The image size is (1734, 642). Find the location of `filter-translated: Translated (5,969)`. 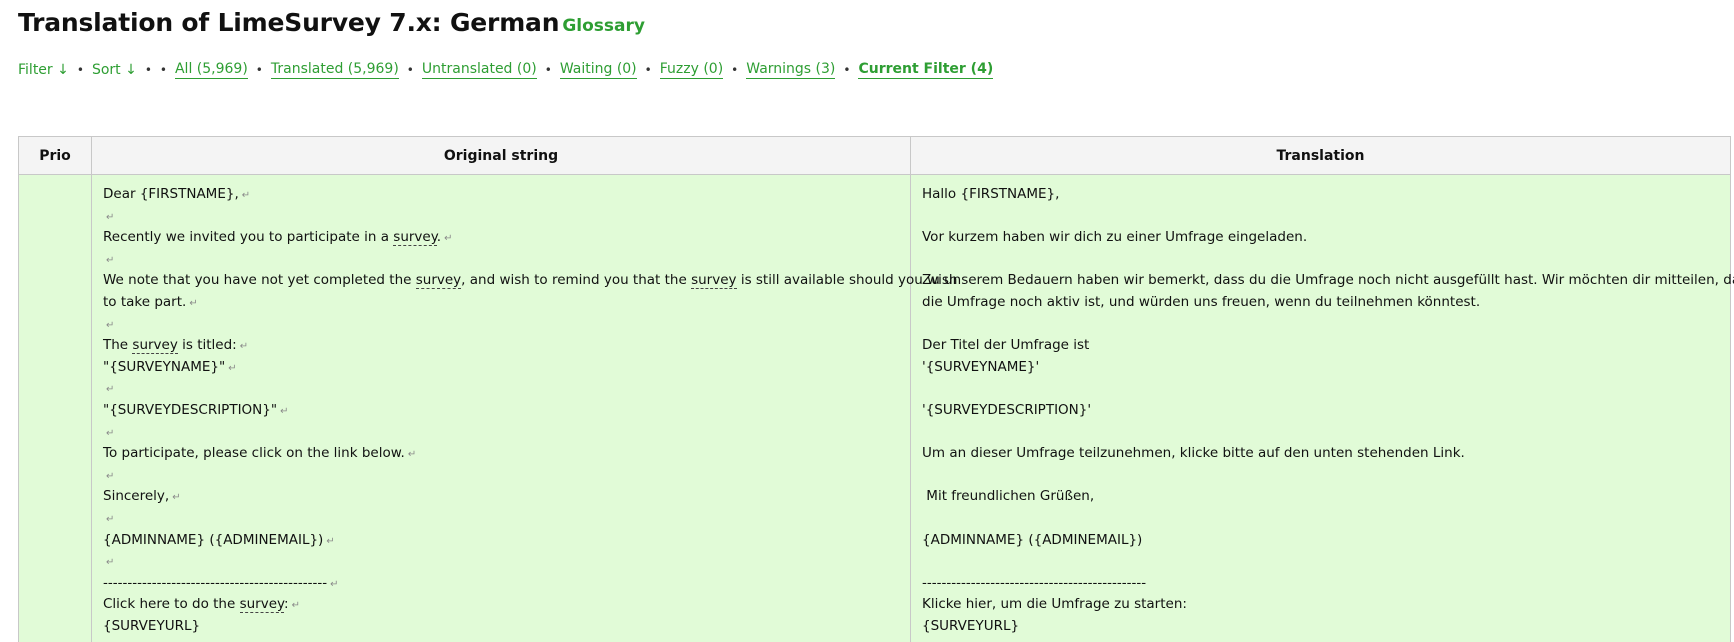

filter-translated: Translated (5,969) is located at coordinates (334, 70).